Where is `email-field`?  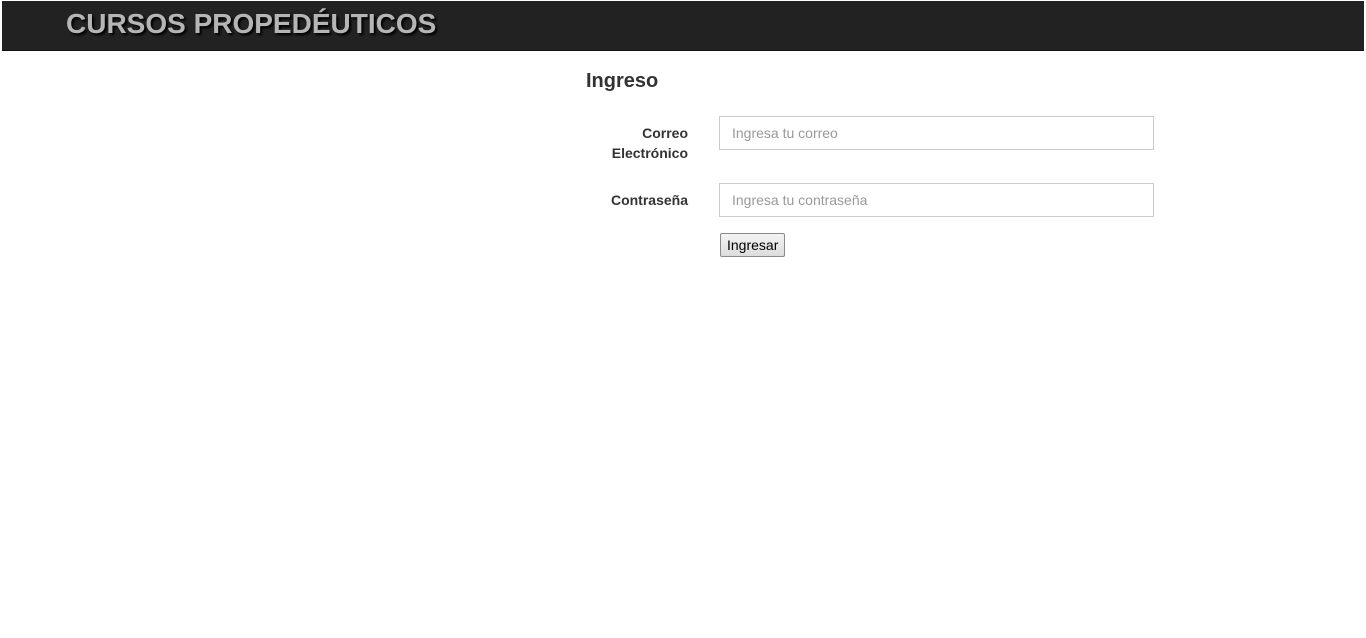 email-field is located at coordinates (936, 133).